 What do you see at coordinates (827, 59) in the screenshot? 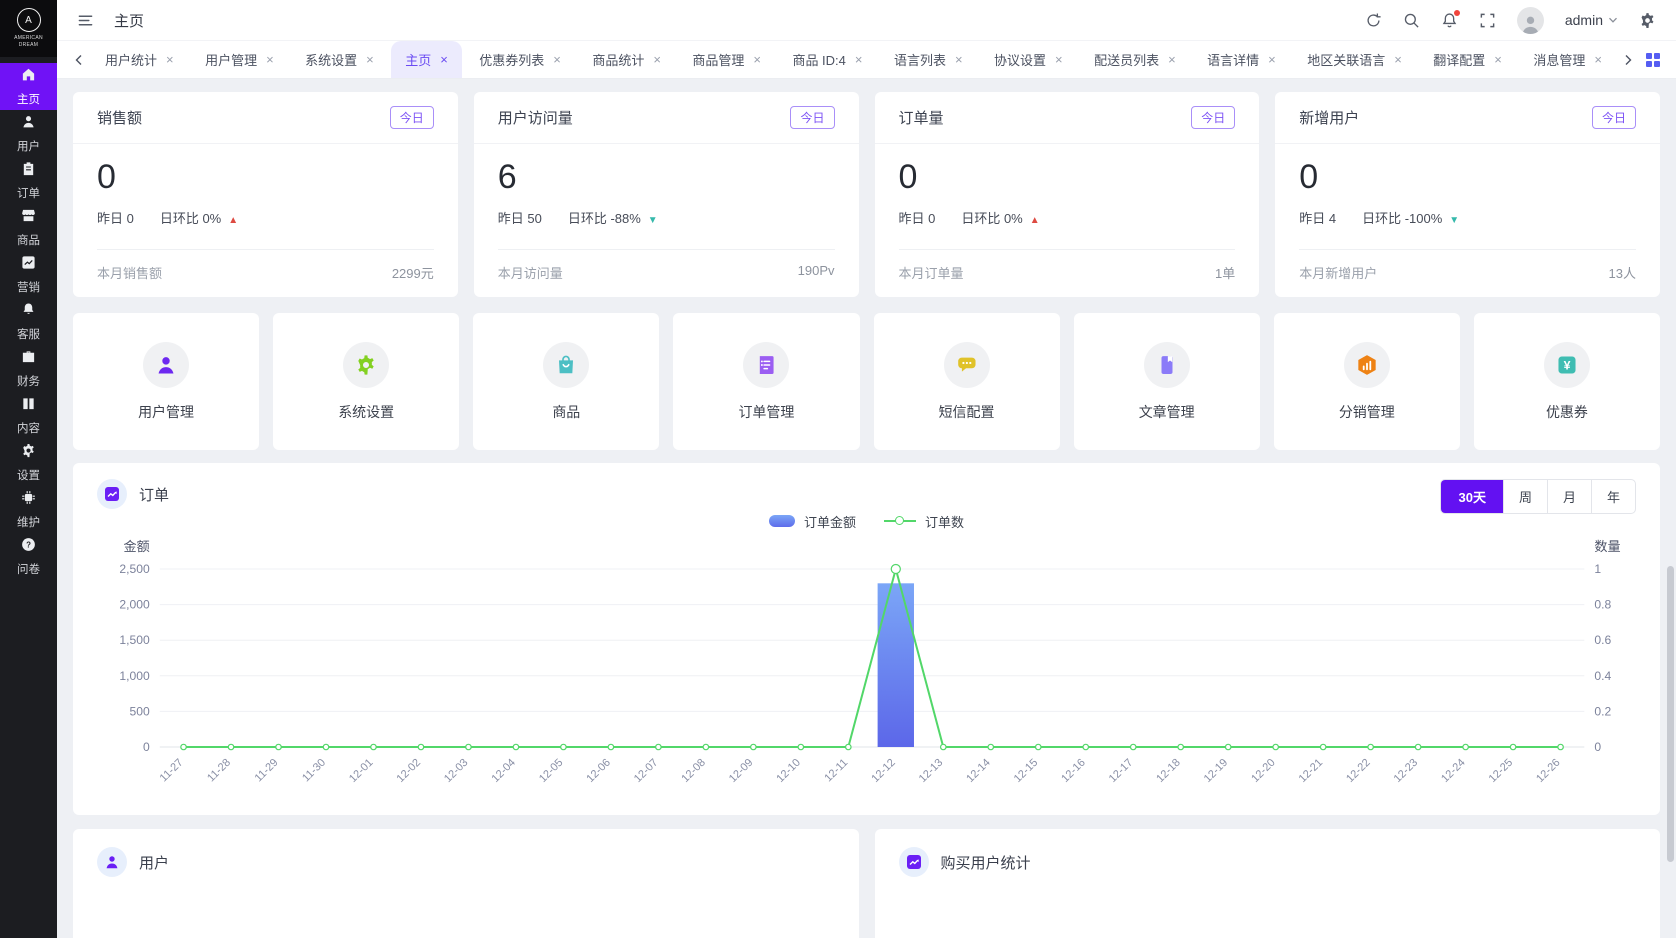
I see `tab-商品 ID:4: 商品 ID:4 ×` at bounding box center [827, 59].